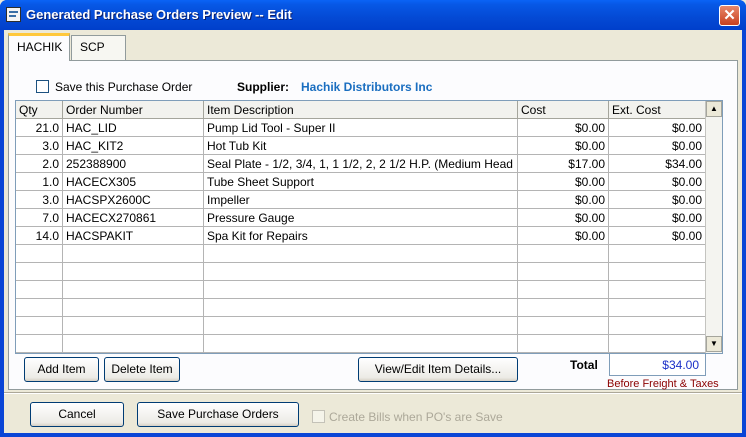 This screenshot has height=437, width=746. Describe the element at coordinates (563, 164) in the screenshot. I see `cost-cell: $17.00` at that location.